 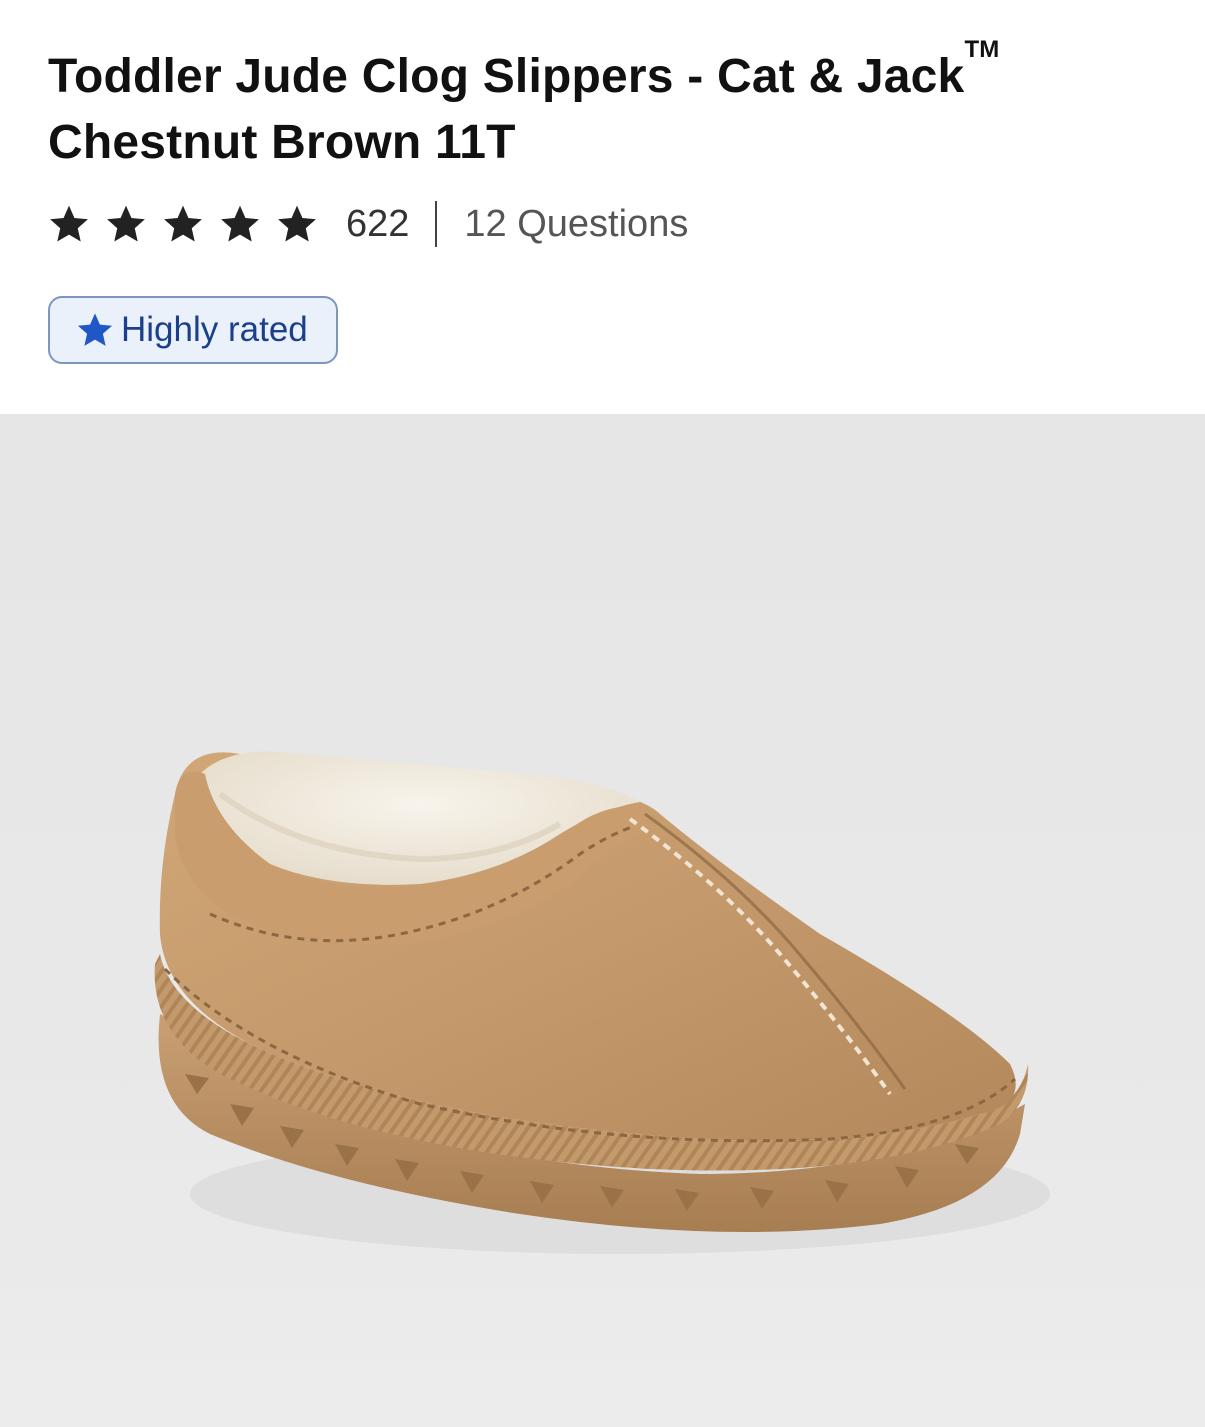 What do you see at coordinates (576, 224) in the screenshot?
I see `questions-link: 12 Questions` at bounding box center [576, 224].